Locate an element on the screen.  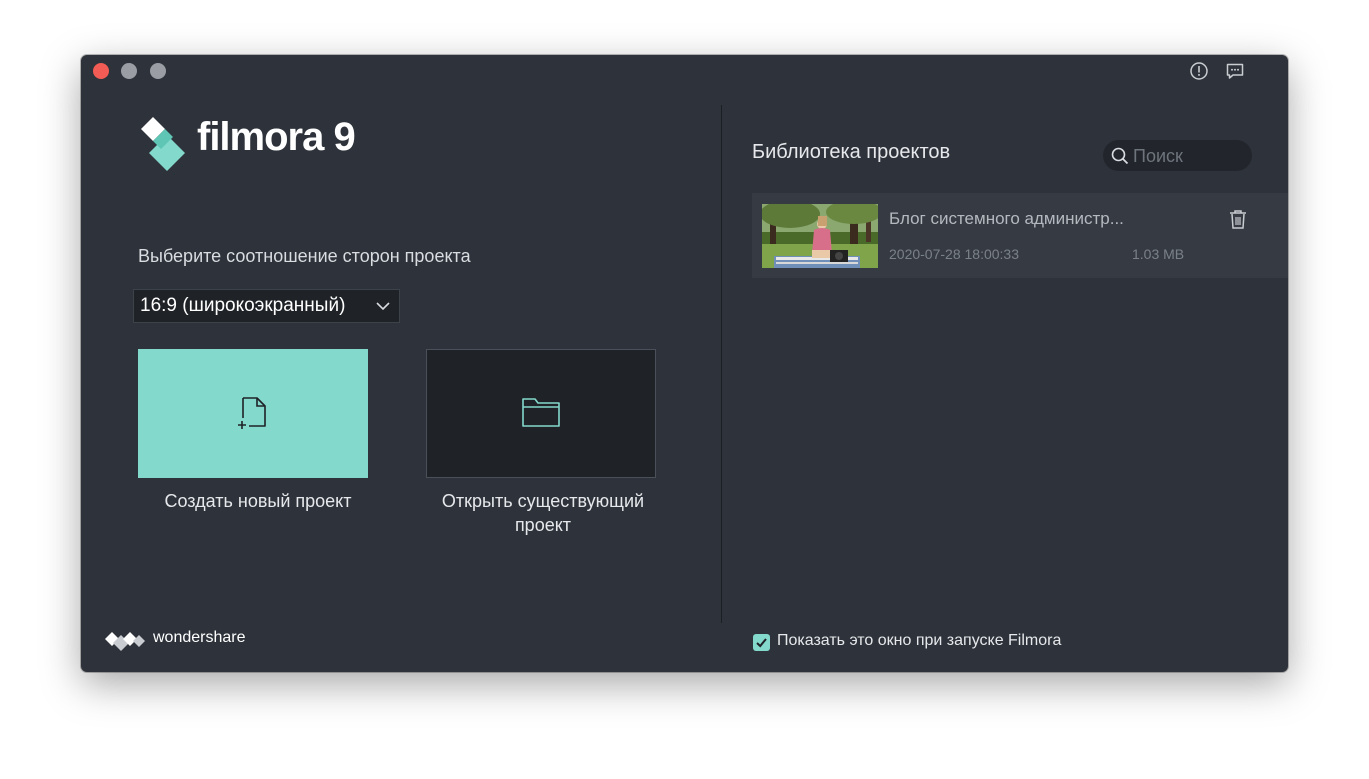
close-window-button is located at coordinates (101, 71).